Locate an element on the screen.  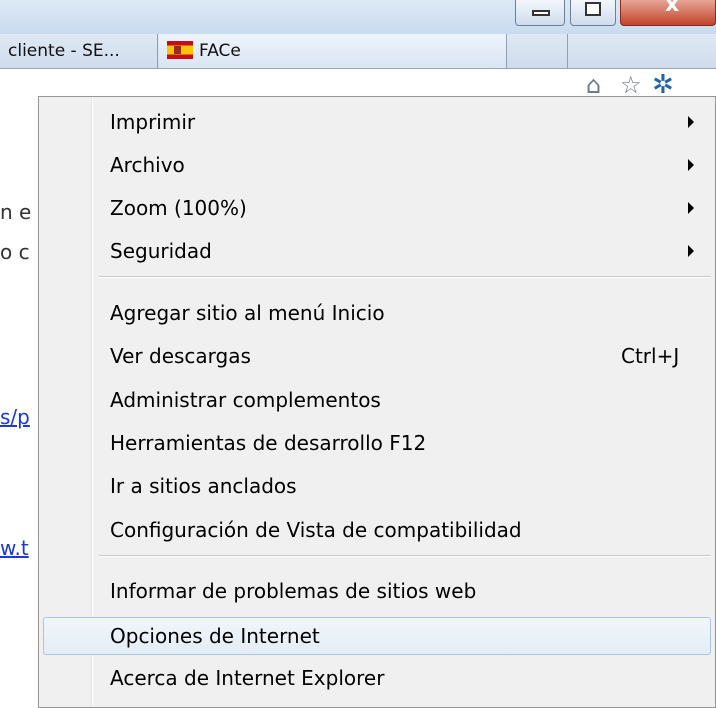
menu-item-label: Zoom (100%) is located at coordinates (178, 208).